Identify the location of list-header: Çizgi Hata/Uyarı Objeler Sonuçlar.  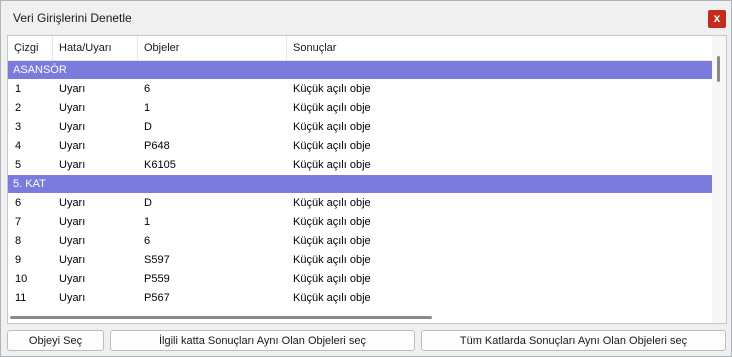
(360, 48).